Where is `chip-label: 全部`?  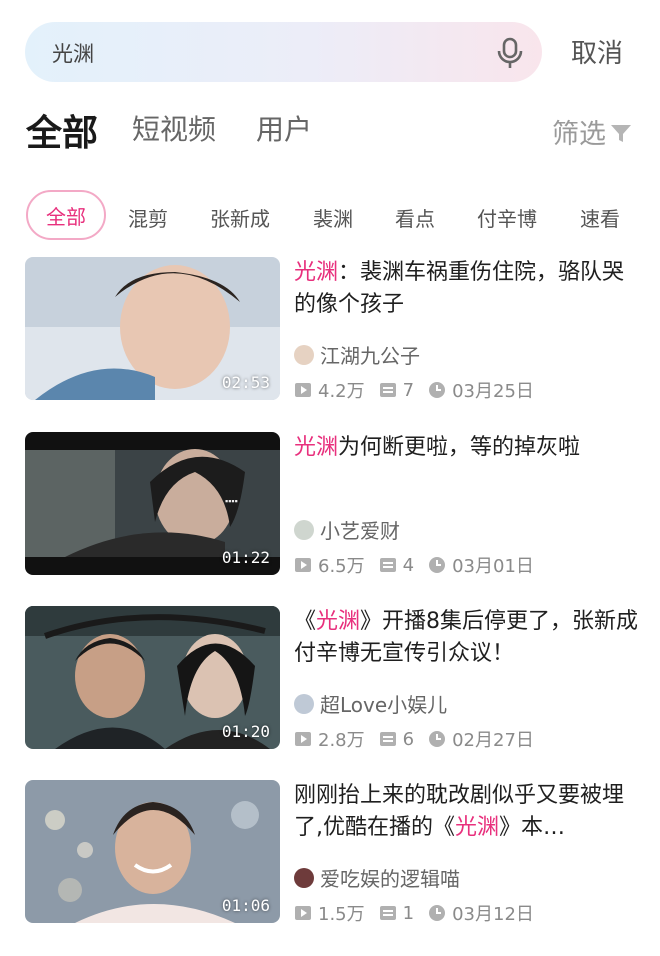 chip-label: 全部 is located at coordinates (66, 216).